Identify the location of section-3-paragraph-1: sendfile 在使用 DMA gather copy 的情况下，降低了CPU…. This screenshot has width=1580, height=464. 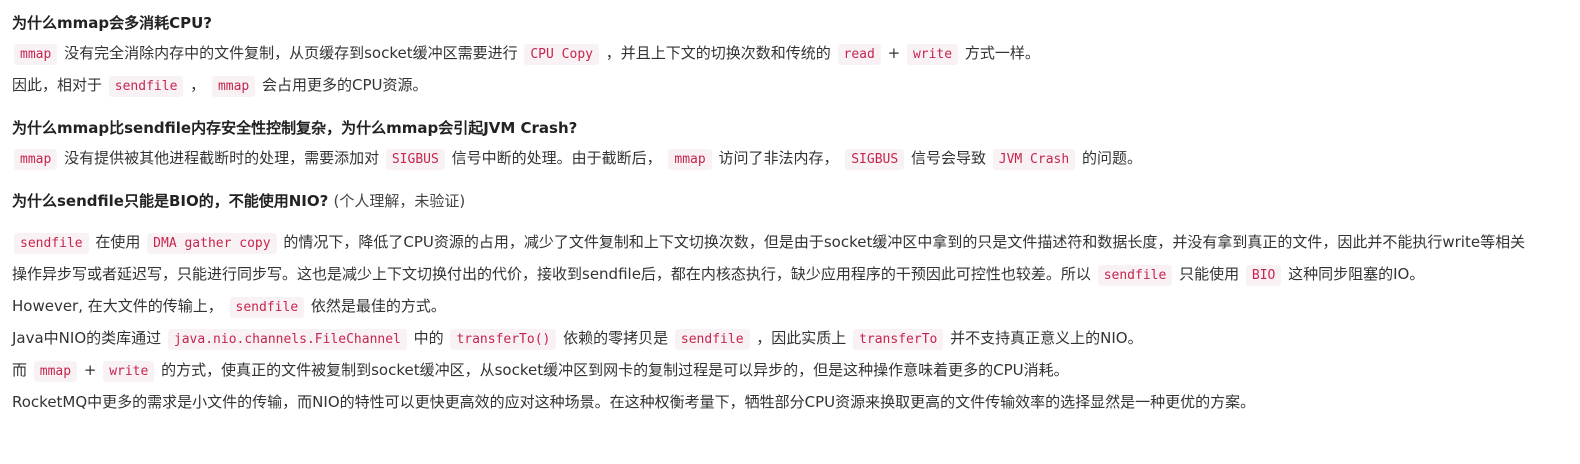
(772, 259).